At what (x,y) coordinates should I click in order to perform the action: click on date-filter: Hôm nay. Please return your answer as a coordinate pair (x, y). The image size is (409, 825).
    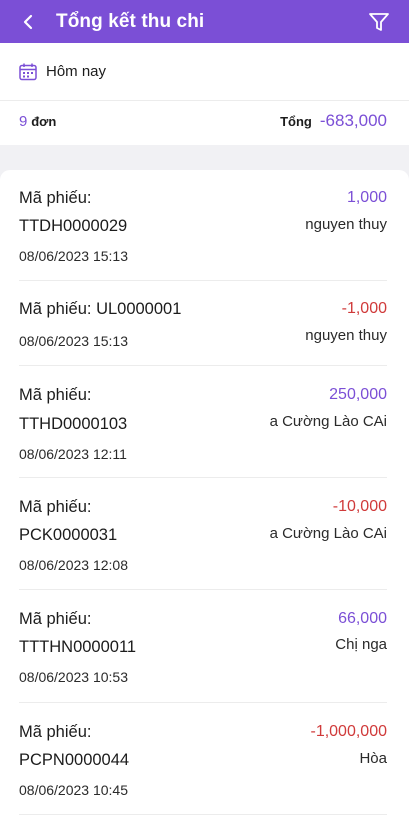
    Looking at the image, I should click on (204, 71).